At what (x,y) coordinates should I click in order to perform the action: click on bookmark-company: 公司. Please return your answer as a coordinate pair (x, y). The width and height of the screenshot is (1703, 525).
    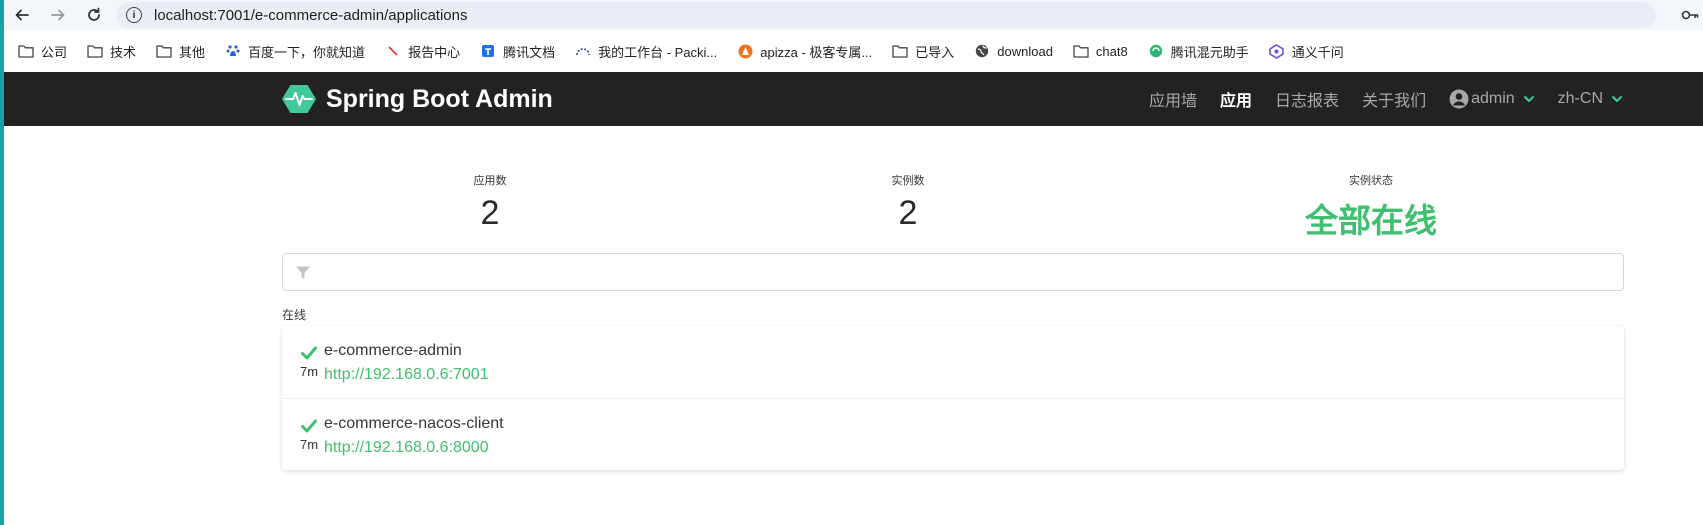
    Looking at the image, I should click on (42, 51).